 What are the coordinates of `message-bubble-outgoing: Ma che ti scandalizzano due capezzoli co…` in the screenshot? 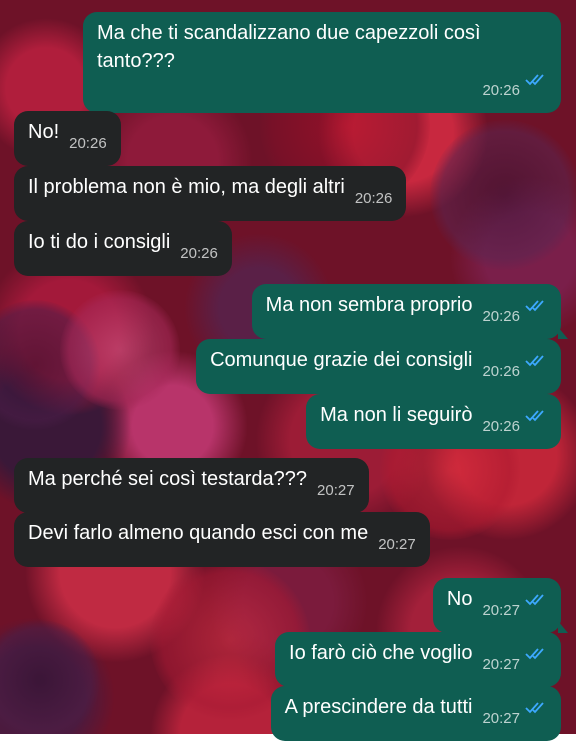 It's located at (322, 62).